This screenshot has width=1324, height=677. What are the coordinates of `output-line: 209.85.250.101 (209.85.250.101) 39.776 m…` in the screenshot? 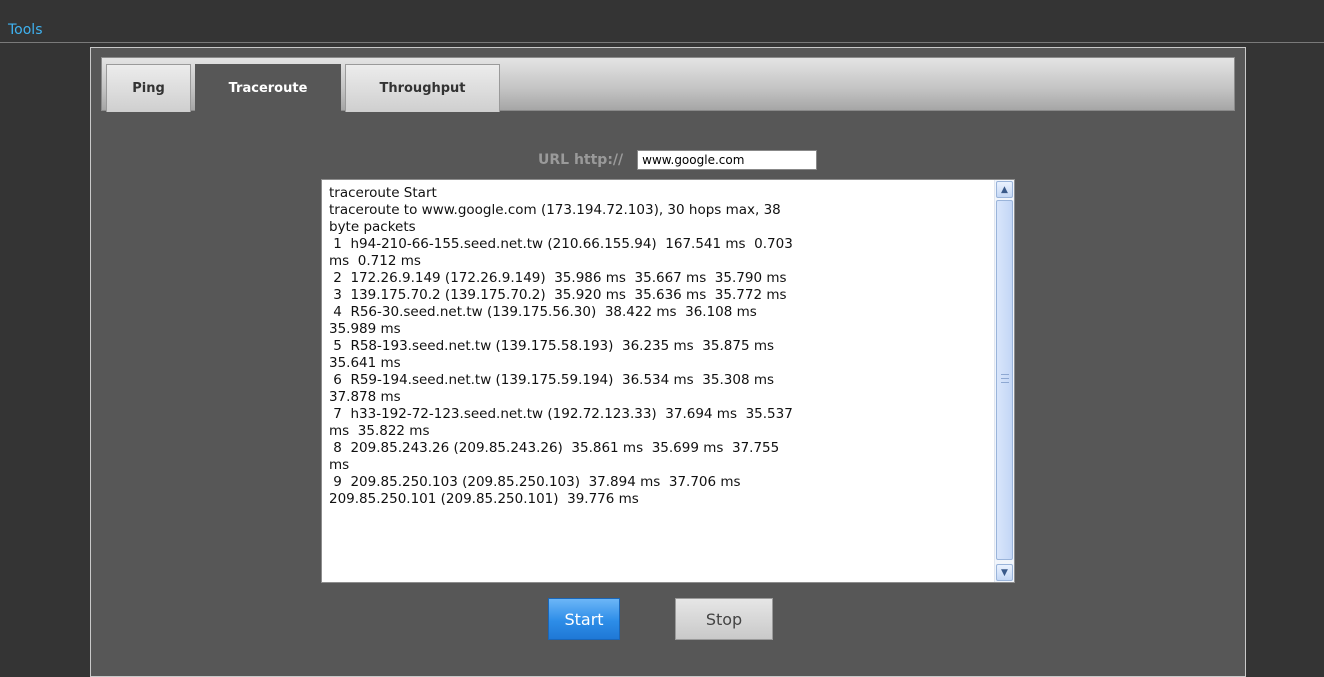 It's located at (484, 499).